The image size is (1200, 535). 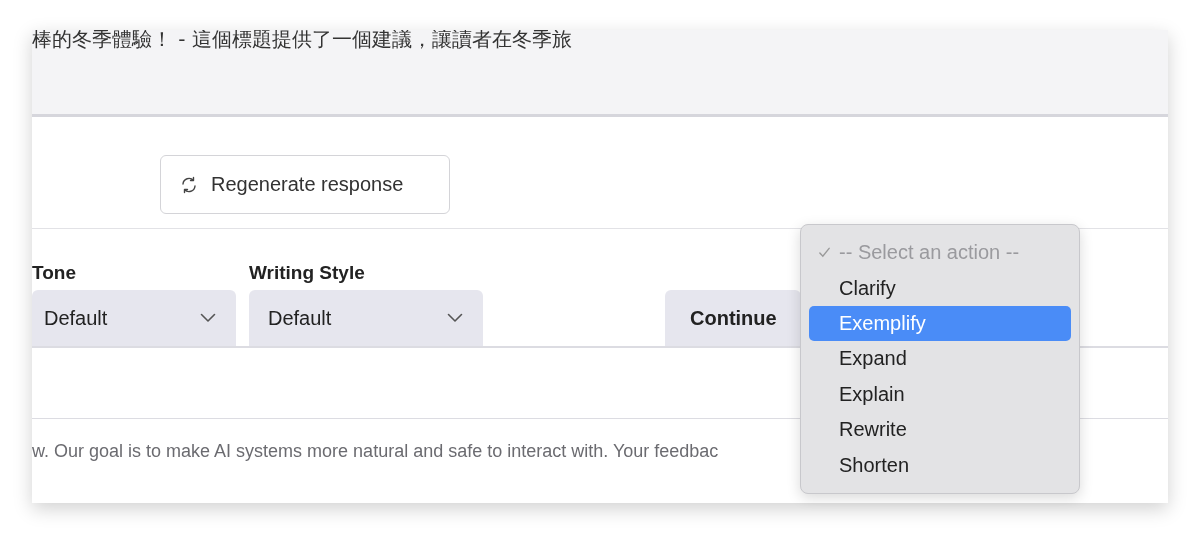 What do you see at coordinates (54, 273) in the screenshot?
I see `select-label: Tone` at bounding box center [54, 273].